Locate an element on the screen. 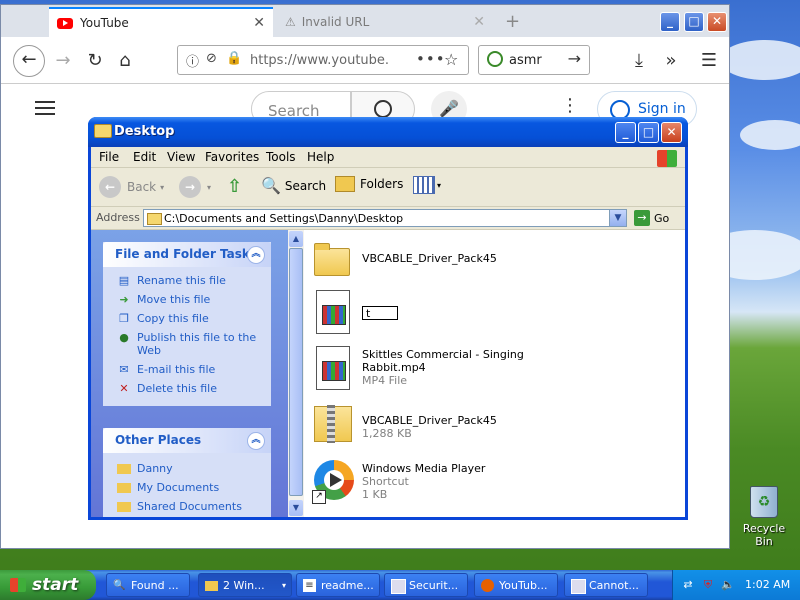 The image size is (800, 600). search-button: 🔍 Search is located at coordinates (293, 185).